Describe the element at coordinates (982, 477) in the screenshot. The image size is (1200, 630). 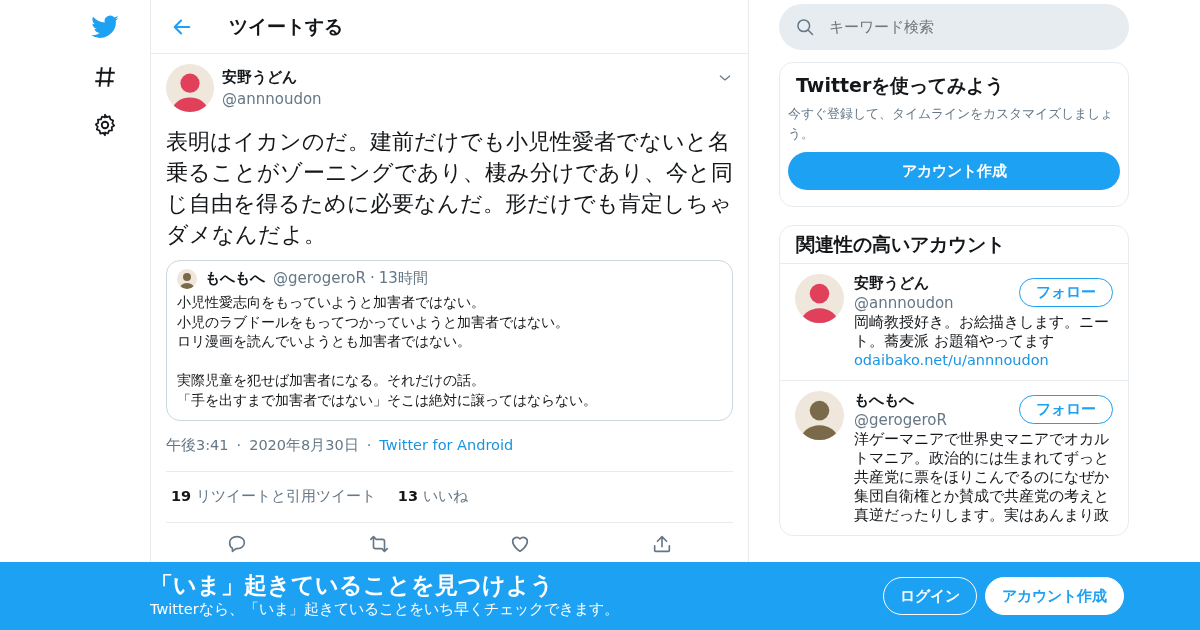
I see `account-bio: 洋ゲーマニアで世界史マニアでオカルトマニア。政治的には生まれてずっと共産党に票をほりこんでるのになぜか集団自衛権とか賛成で共産党の考えと真逆だったりします。実はあんまり政` at that location.